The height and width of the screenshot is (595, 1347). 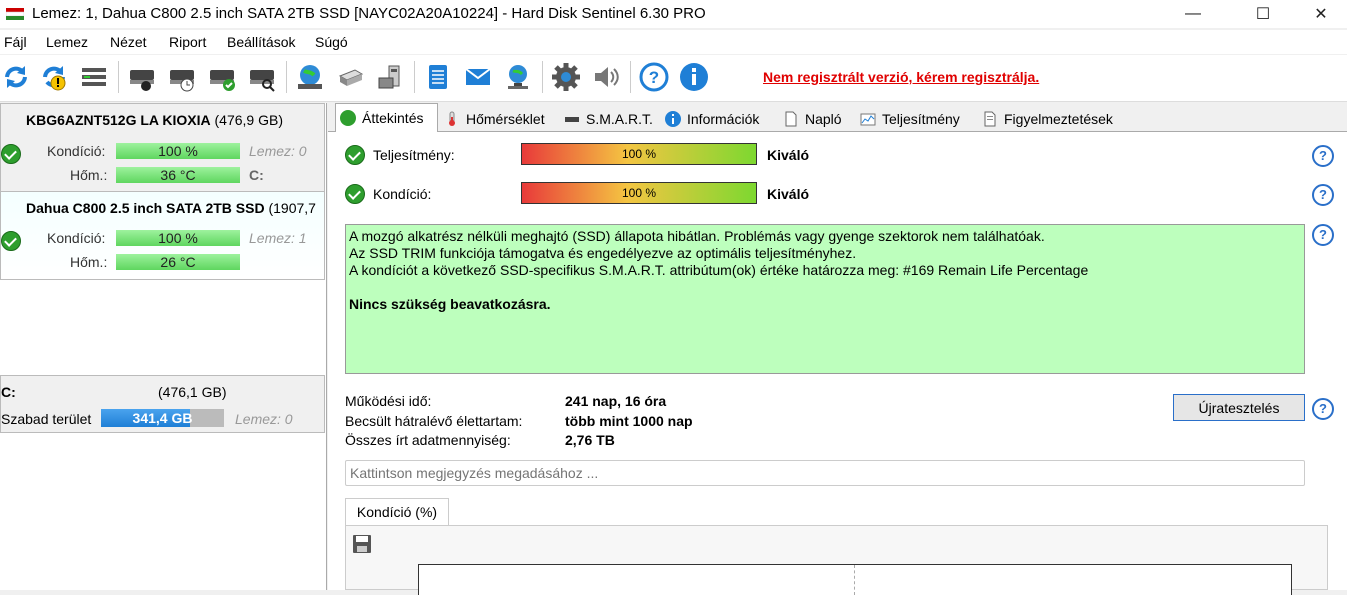 What do you see at coordinates (16, 77) in the screenshot?
I see `refresh-icon` at bounding box center [16, 77].